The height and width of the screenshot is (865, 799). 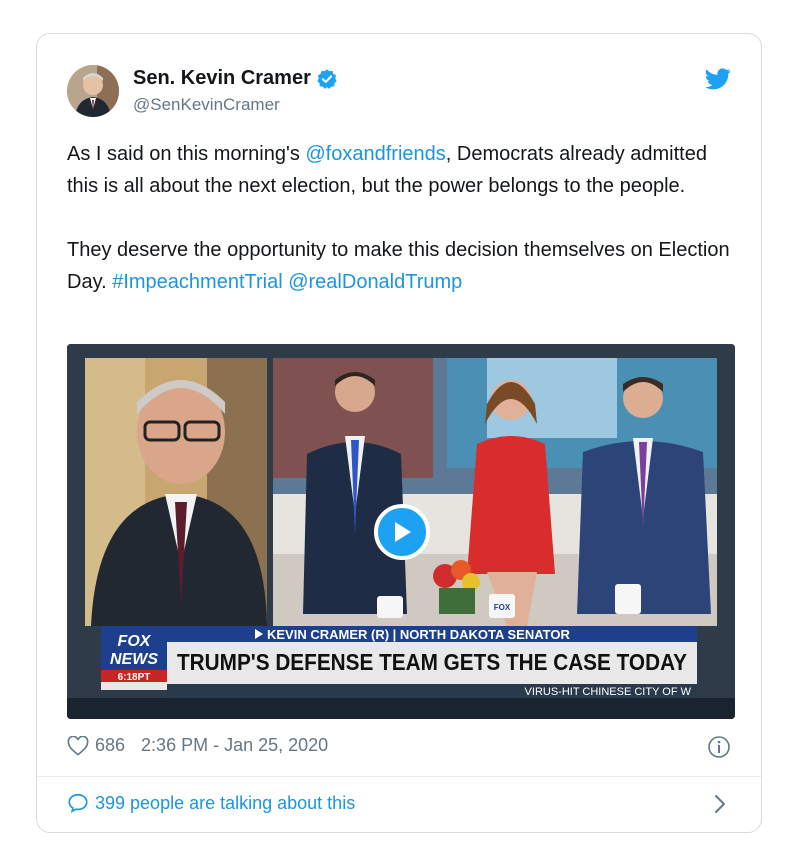 What do you see at coordinates (78, 803) in the screenshot?
I see `speech-bubble-icon` at bounding box center [78, 803].